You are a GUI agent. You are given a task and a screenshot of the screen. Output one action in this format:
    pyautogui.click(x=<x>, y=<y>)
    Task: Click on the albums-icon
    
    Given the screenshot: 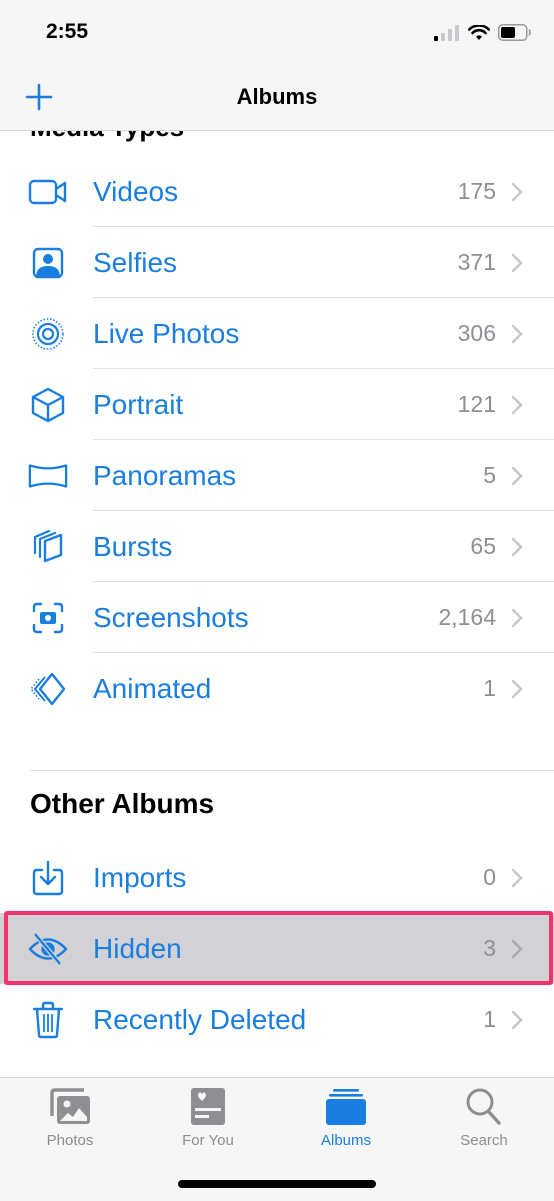 What is the action you would take?
    pyautogui.click(x=346, y=1107)
    